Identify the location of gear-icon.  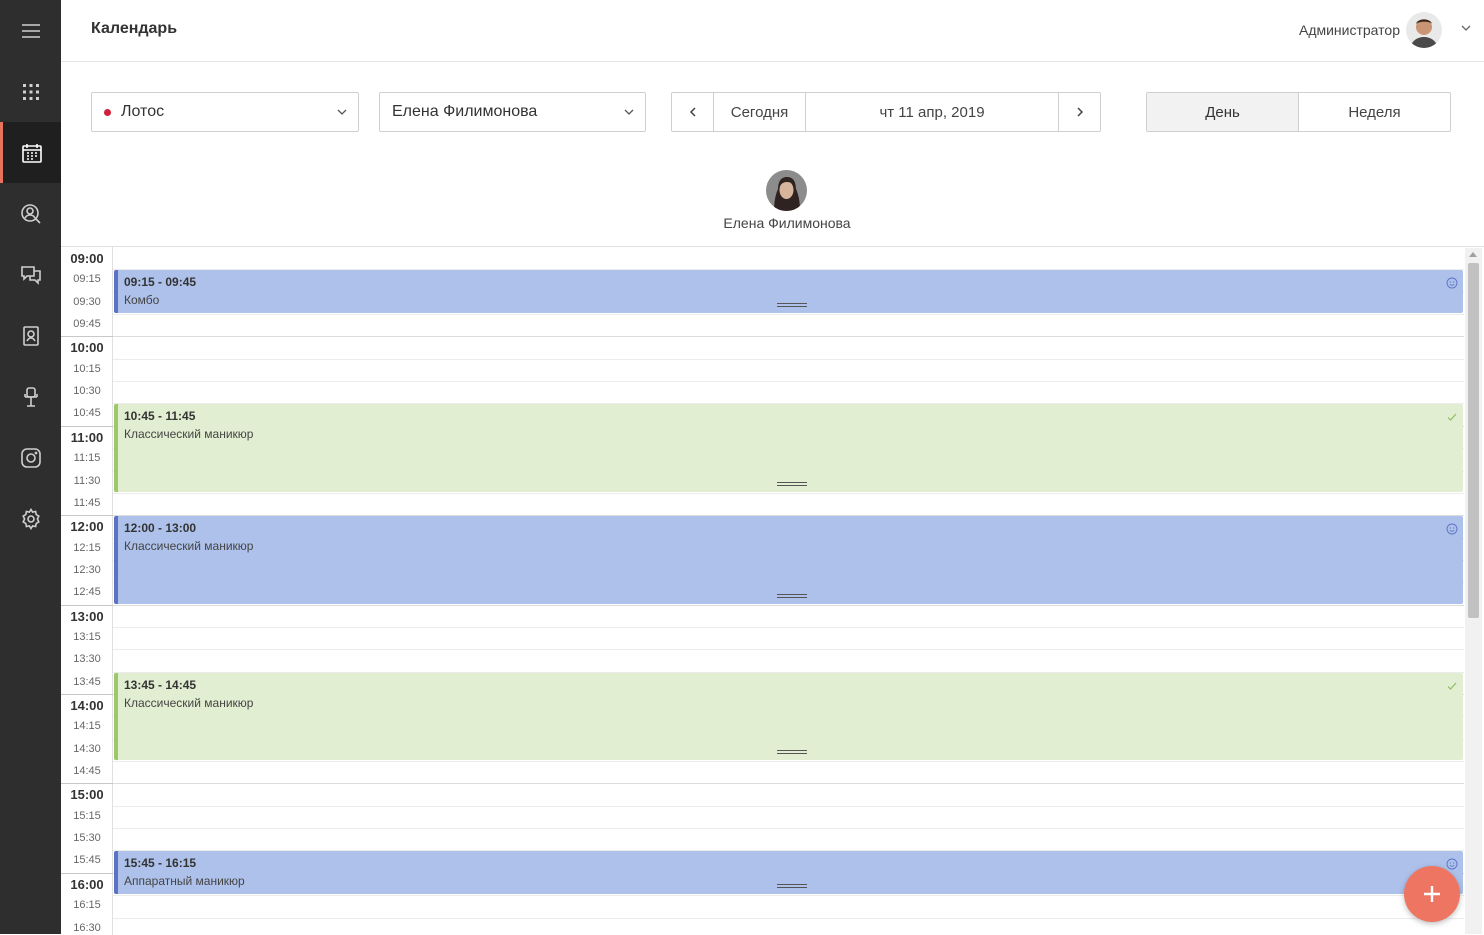
(30, 518).